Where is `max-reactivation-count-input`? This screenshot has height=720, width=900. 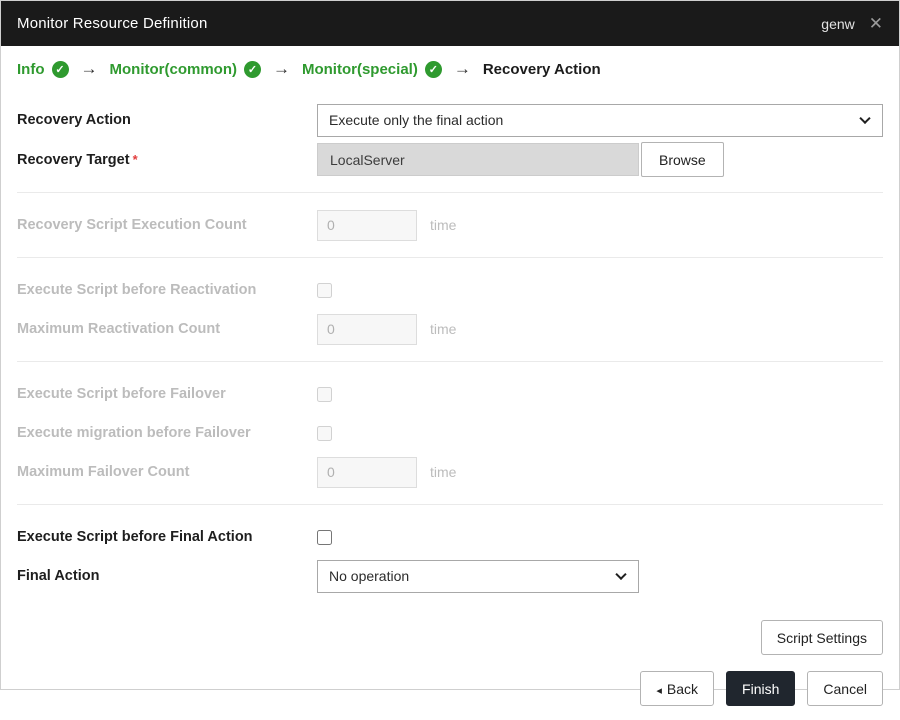 max-reactivation-count-input is located at coordinates (367, 329).